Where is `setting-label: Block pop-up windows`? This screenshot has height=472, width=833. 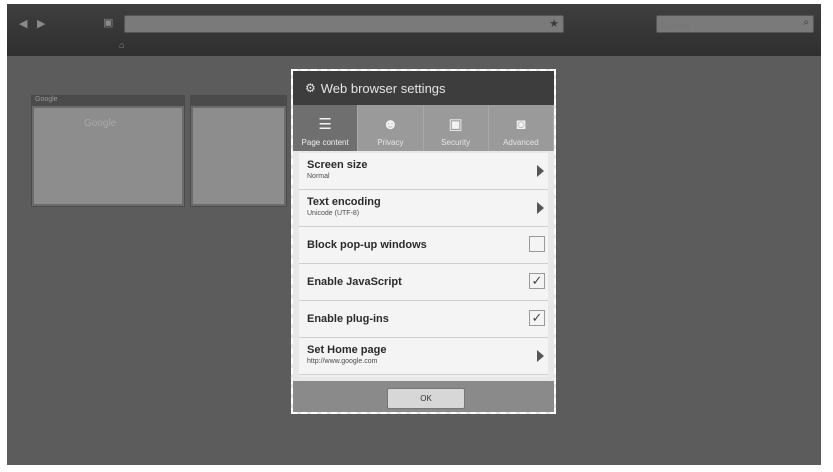
setting-label: Block pop-up windows is located at coordinates (367, 245).